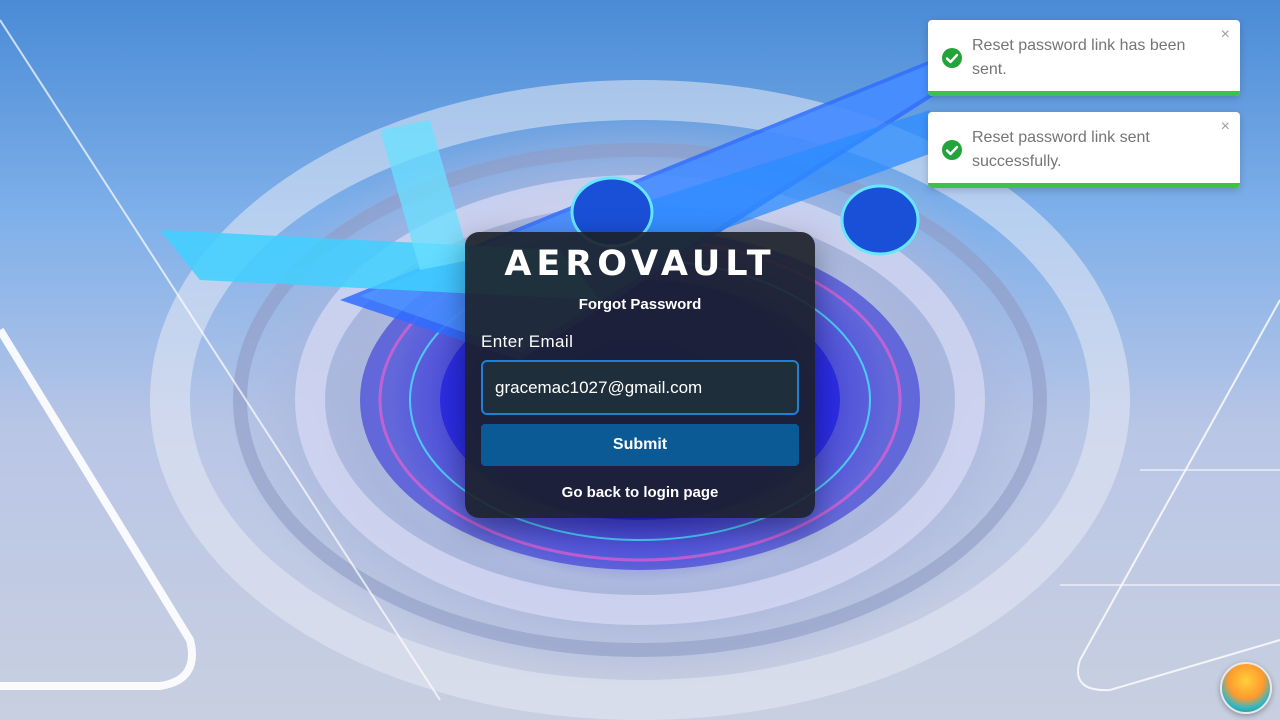  Describe the element at coordinates (640, 387) in the screenshot. I see `email-field` at that location.